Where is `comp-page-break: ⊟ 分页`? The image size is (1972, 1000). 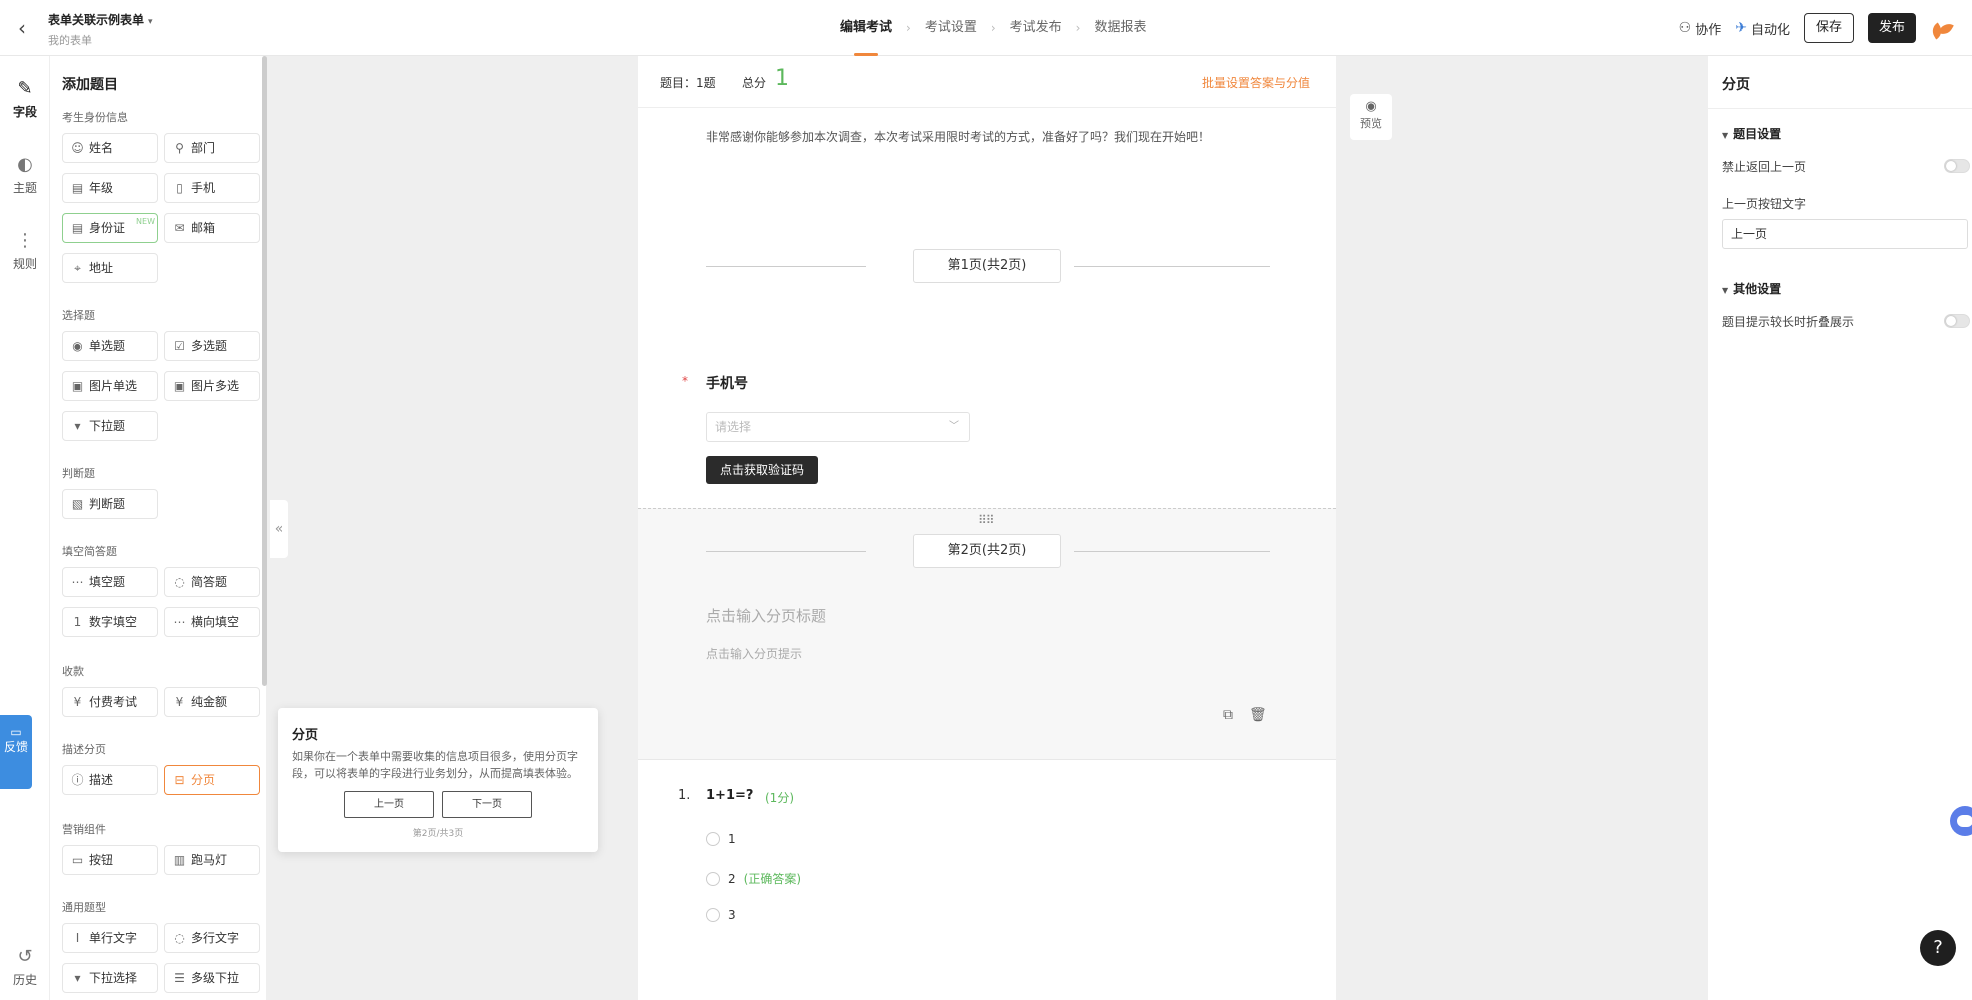
comp-page-break: ⊟ 分页 is located at coordinates (212, 780).